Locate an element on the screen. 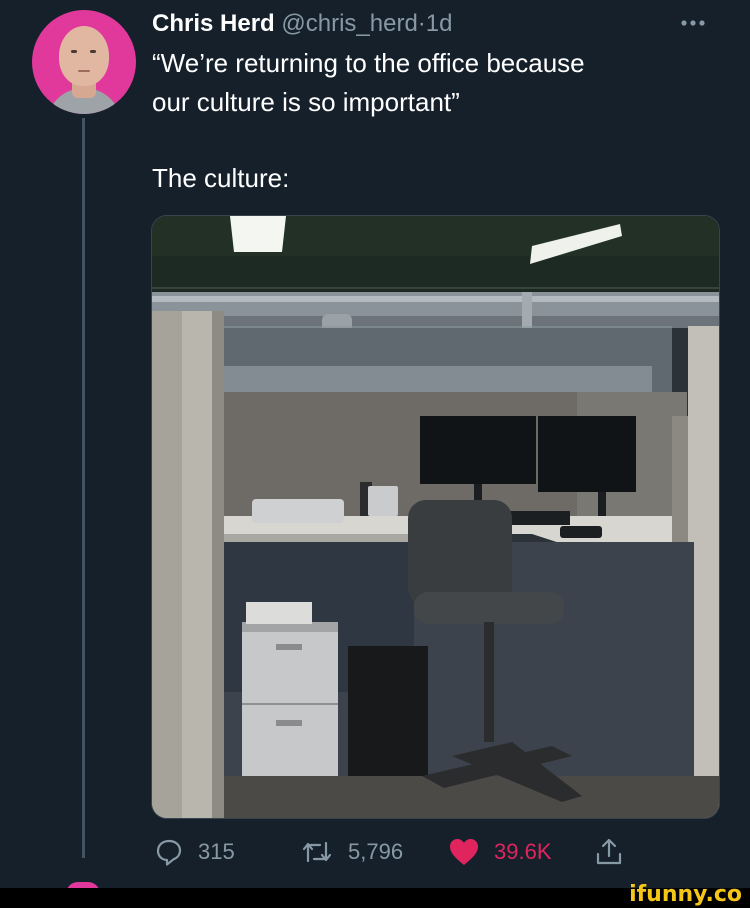 The height and width of the screenshot is (908, 750). reply-count: 315 is located at coordinates (216, 851).